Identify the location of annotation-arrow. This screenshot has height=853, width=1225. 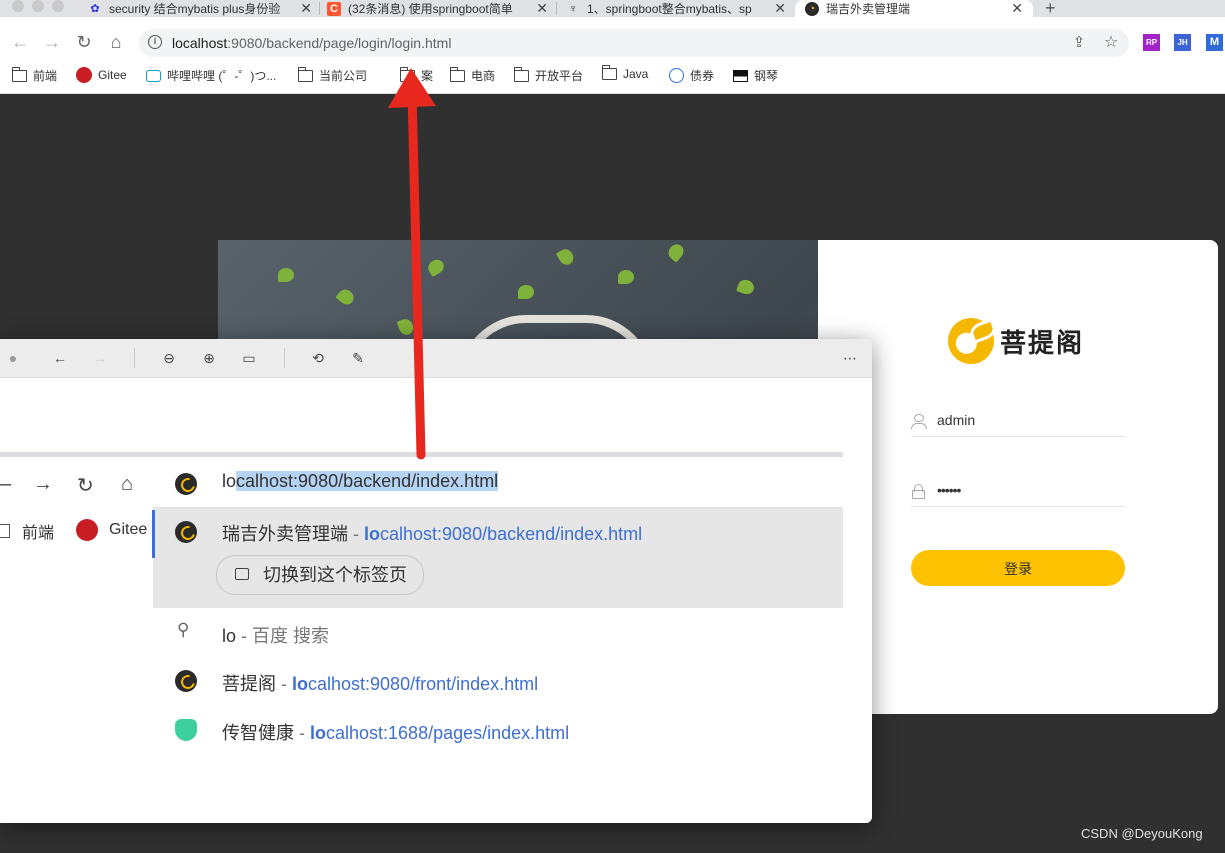
(412, 264).